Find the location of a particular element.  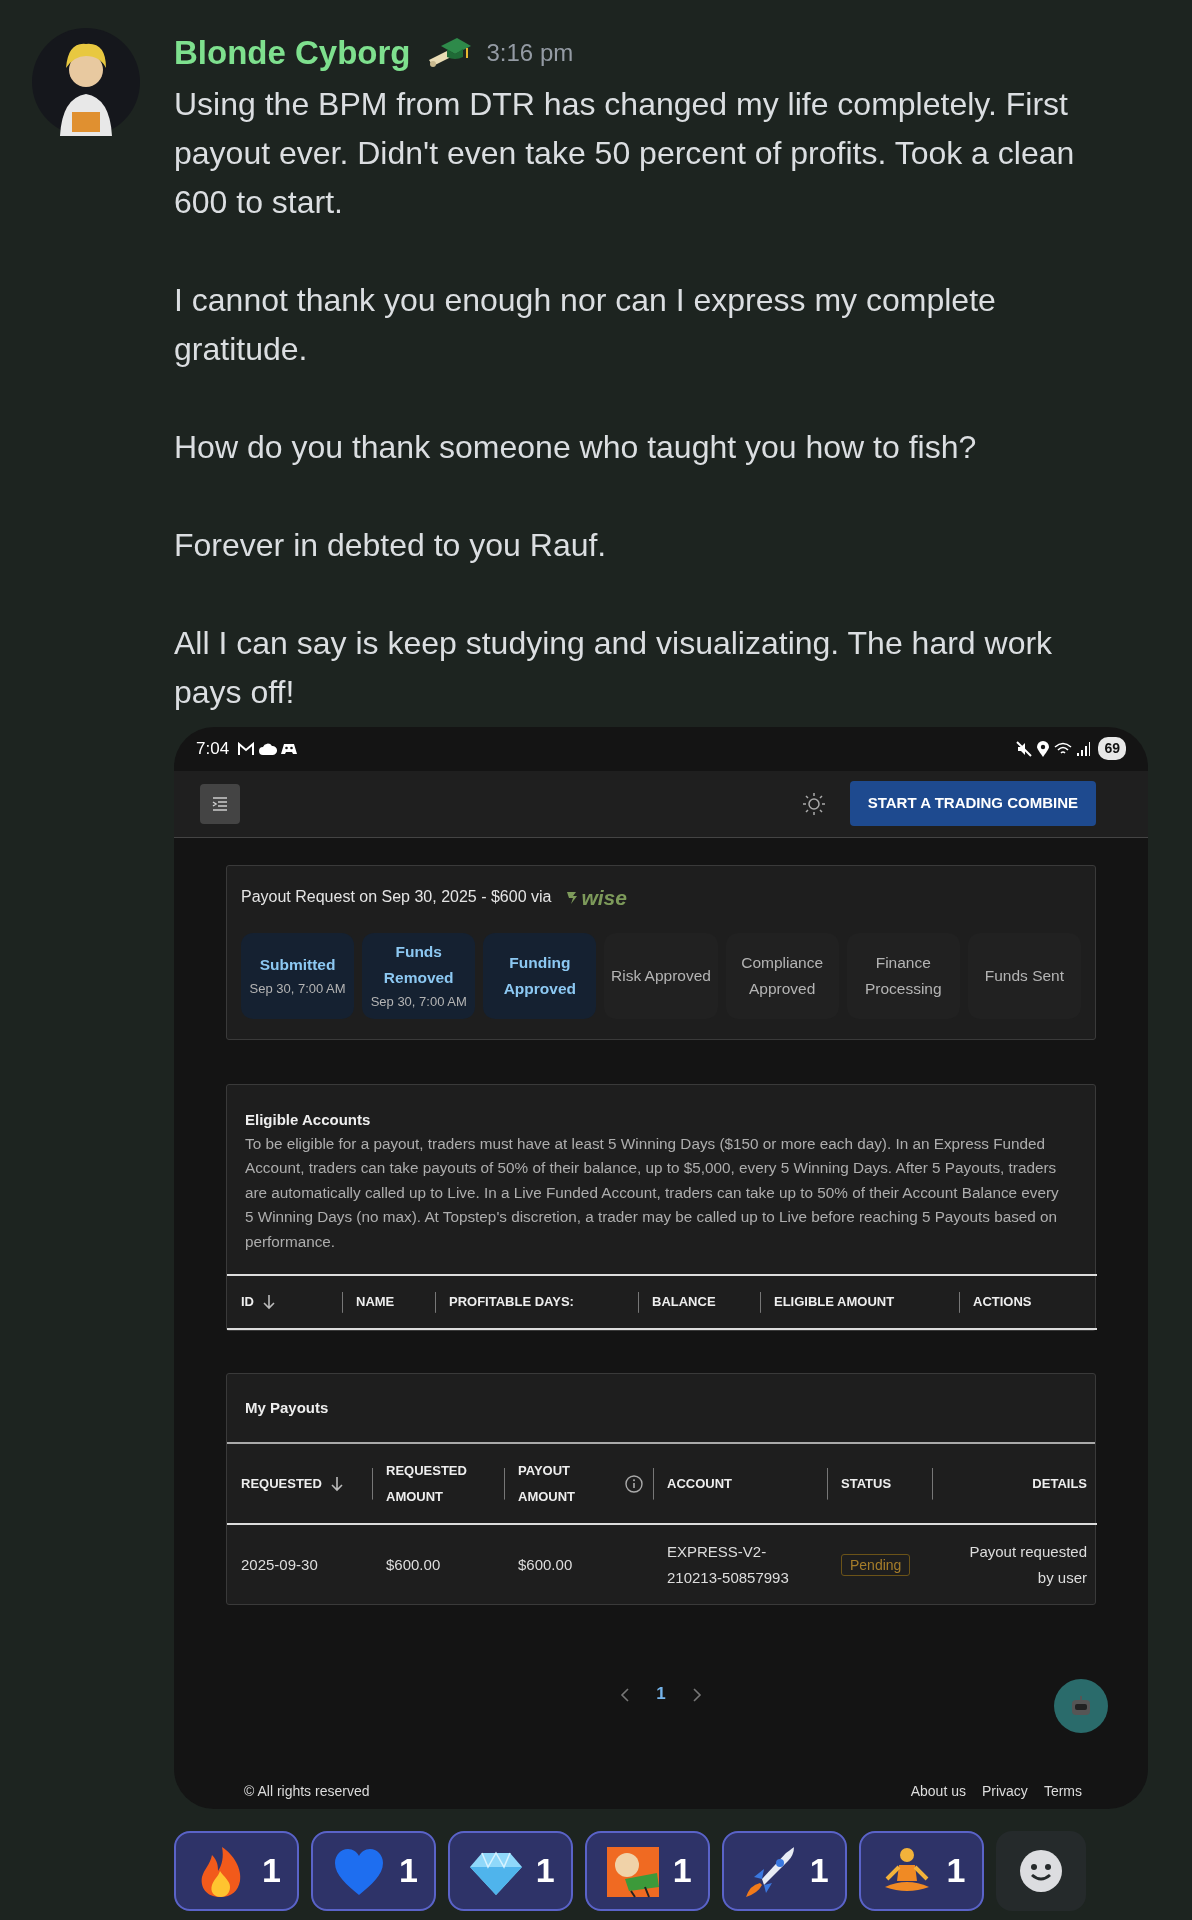

menu-button is located at coordinates (220, 803).